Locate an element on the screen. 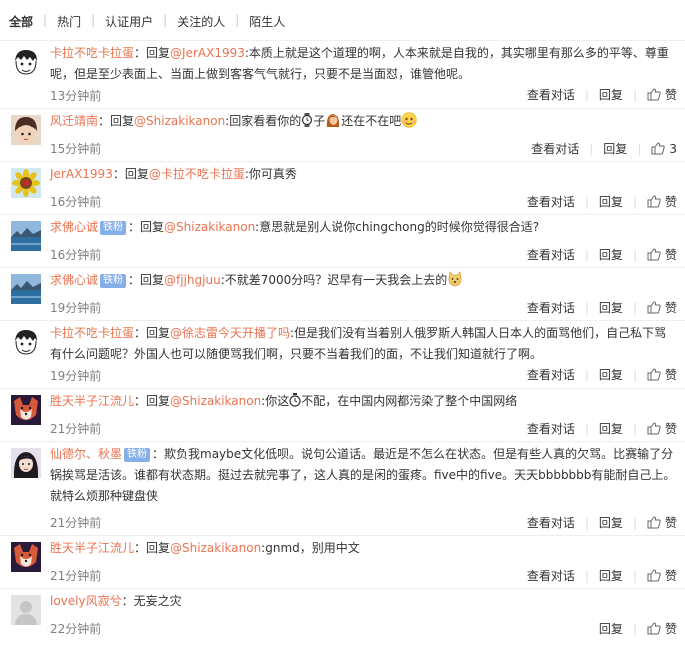 The height and width of the screenshot is (659, 685). comment-author: JerAX1993 is located at coordinates (81, 174).